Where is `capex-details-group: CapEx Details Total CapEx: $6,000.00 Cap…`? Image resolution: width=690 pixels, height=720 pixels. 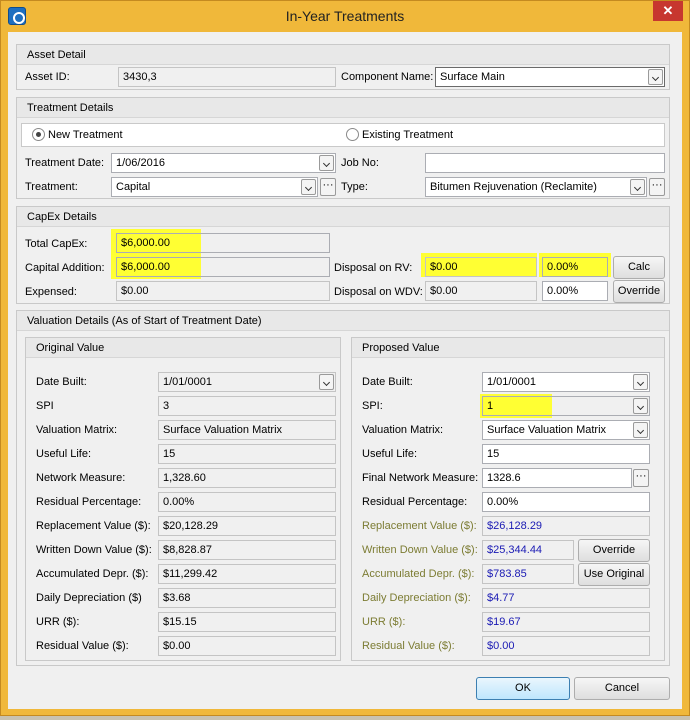 capex-details-group: CapEx Details Total CapEx: $6,000.00 Cap… is located at coordinates (343, 255).